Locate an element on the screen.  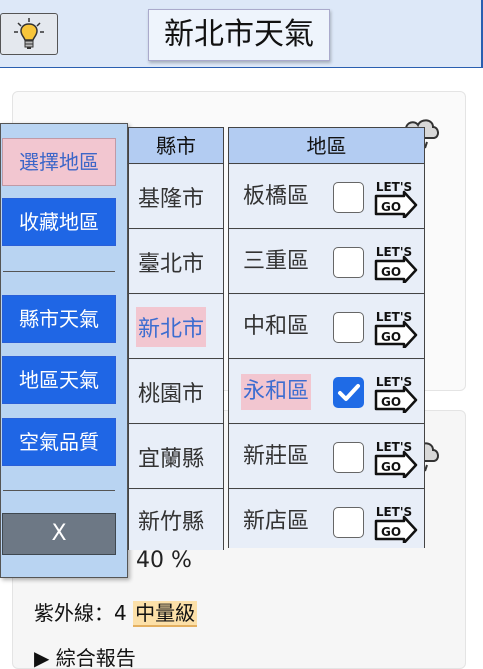
district-label: 新店區 is located at coordinates (276, 521).